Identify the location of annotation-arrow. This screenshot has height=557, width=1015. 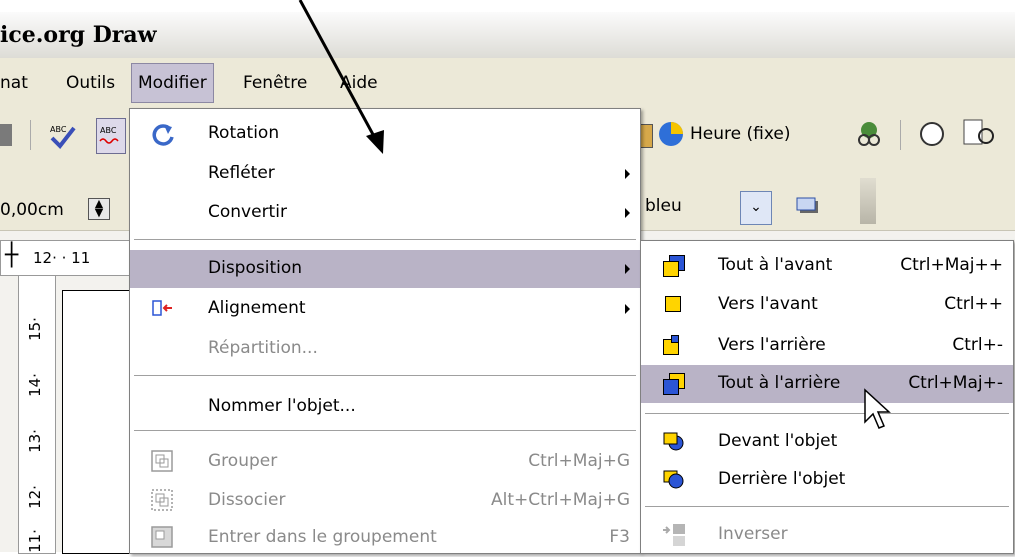
(341, 77).